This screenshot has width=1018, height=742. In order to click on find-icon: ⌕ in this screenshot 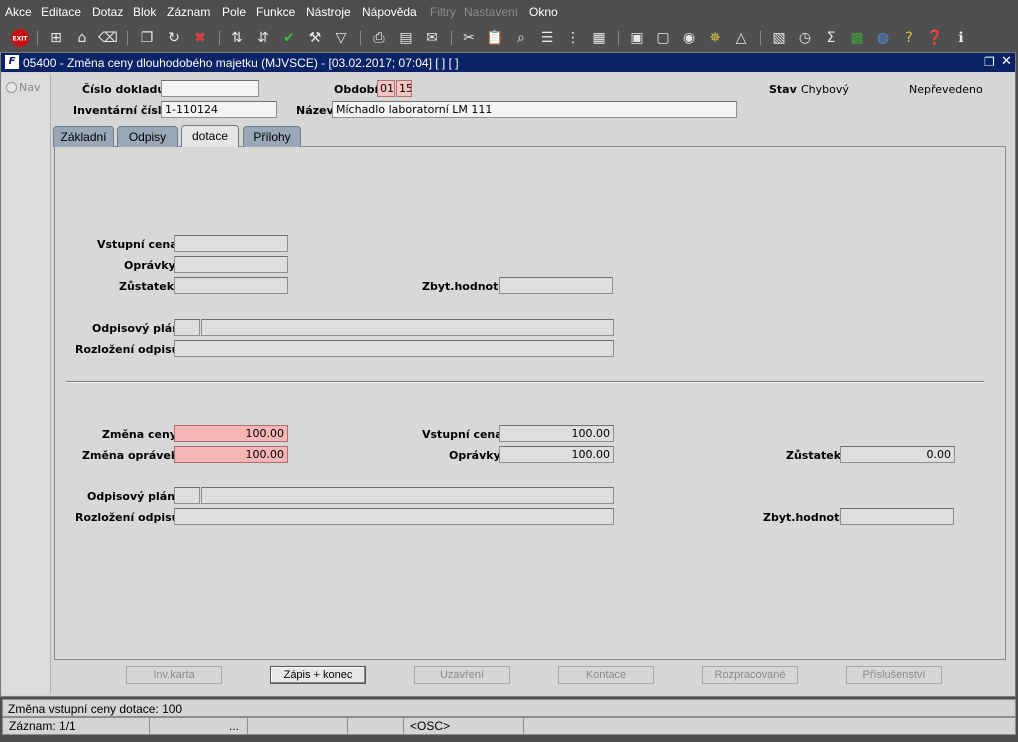, I will do `click(521, 38)`.